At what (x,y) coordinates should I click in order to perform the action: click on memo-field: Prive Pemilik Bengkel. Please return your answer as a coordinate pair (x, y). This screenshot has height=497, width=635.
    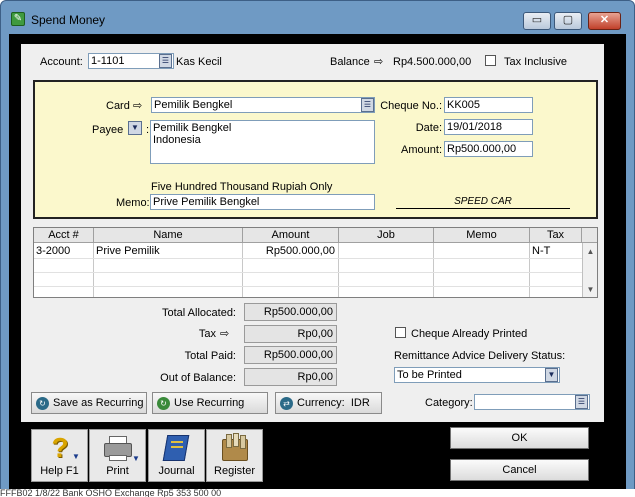
    Looking at the image, I should click on (262, 202).